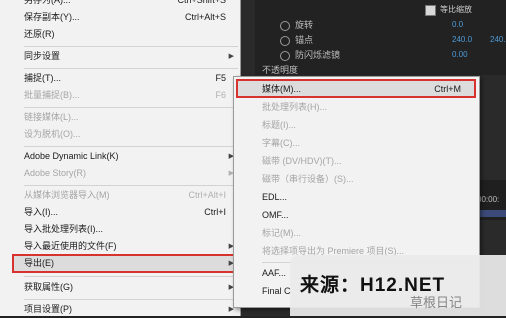  What do you see at coordinates (462, 39) in the screenshot?
I see `anchor-value-x: 240.0` at bounding box center [462, 39].